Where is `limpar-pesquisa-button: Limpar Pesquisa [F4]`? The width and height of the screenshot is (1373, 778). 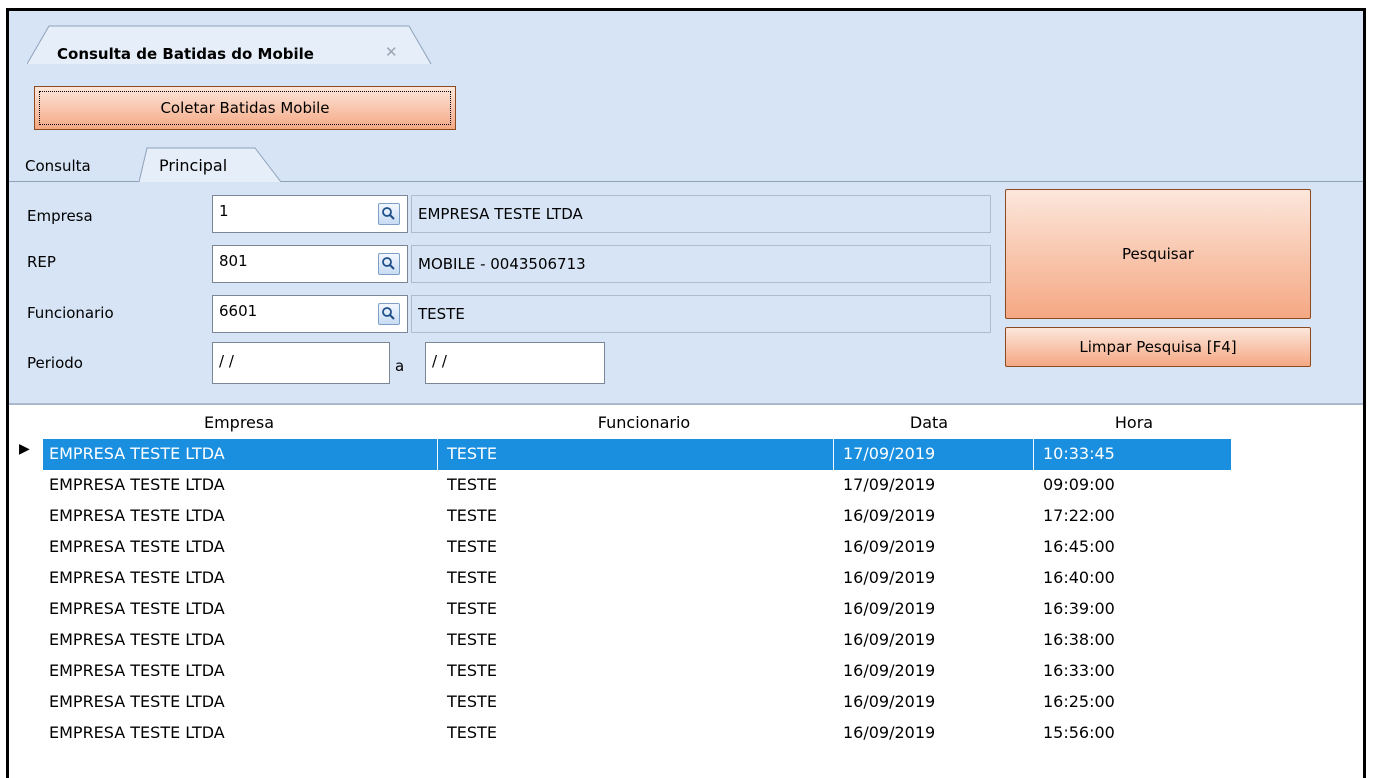 limpar-pesquisa-button: Limpar Pesquisa [F4] is located at coordinates (1158, 347).